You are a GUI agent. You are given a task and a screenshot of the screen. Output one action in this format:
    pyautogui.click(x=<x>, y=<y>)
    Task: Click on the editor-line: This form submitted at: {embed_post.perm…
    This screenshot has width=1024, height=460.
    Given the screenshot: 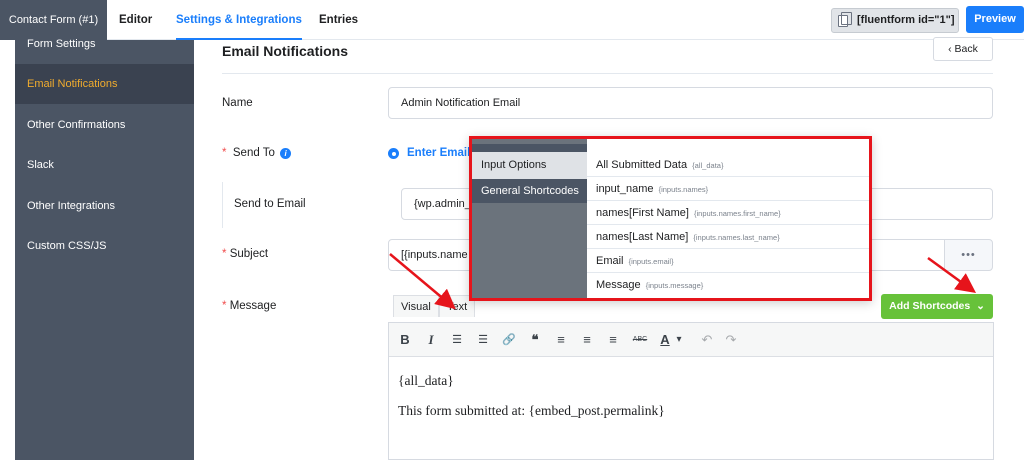 What is the action you would take?
    pyautogui.click(x=531, y=410)
    